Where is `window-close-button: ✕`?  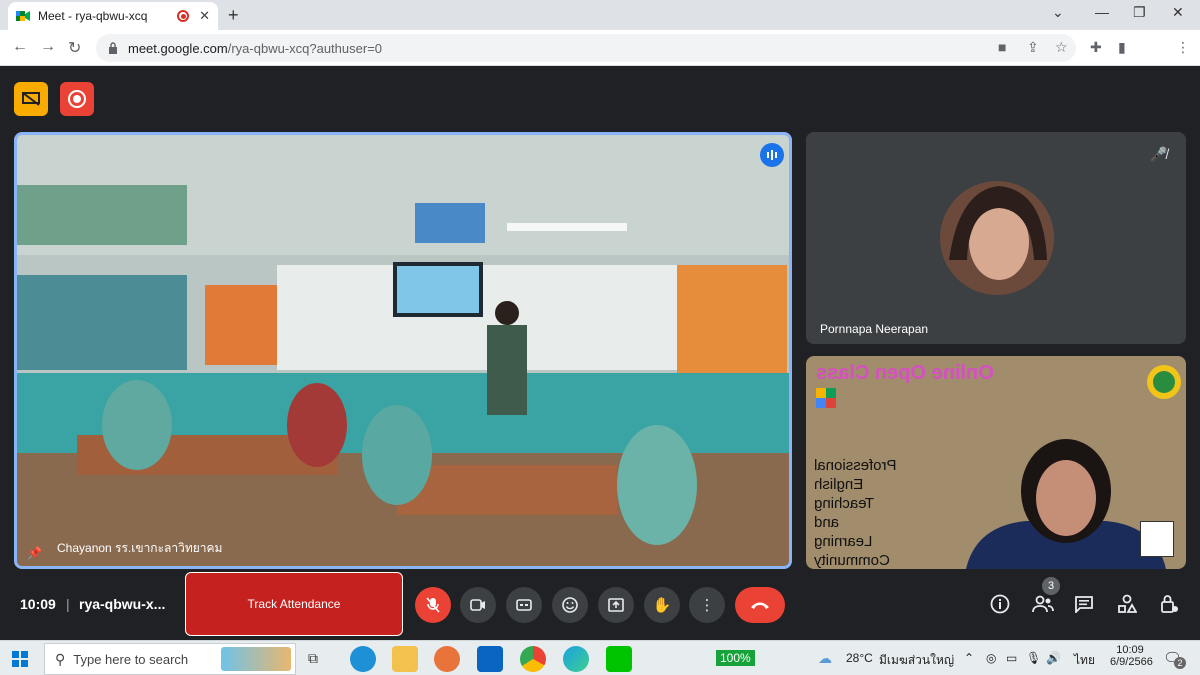
window-close-button: ✕ is located at coordinates (1178, 12).